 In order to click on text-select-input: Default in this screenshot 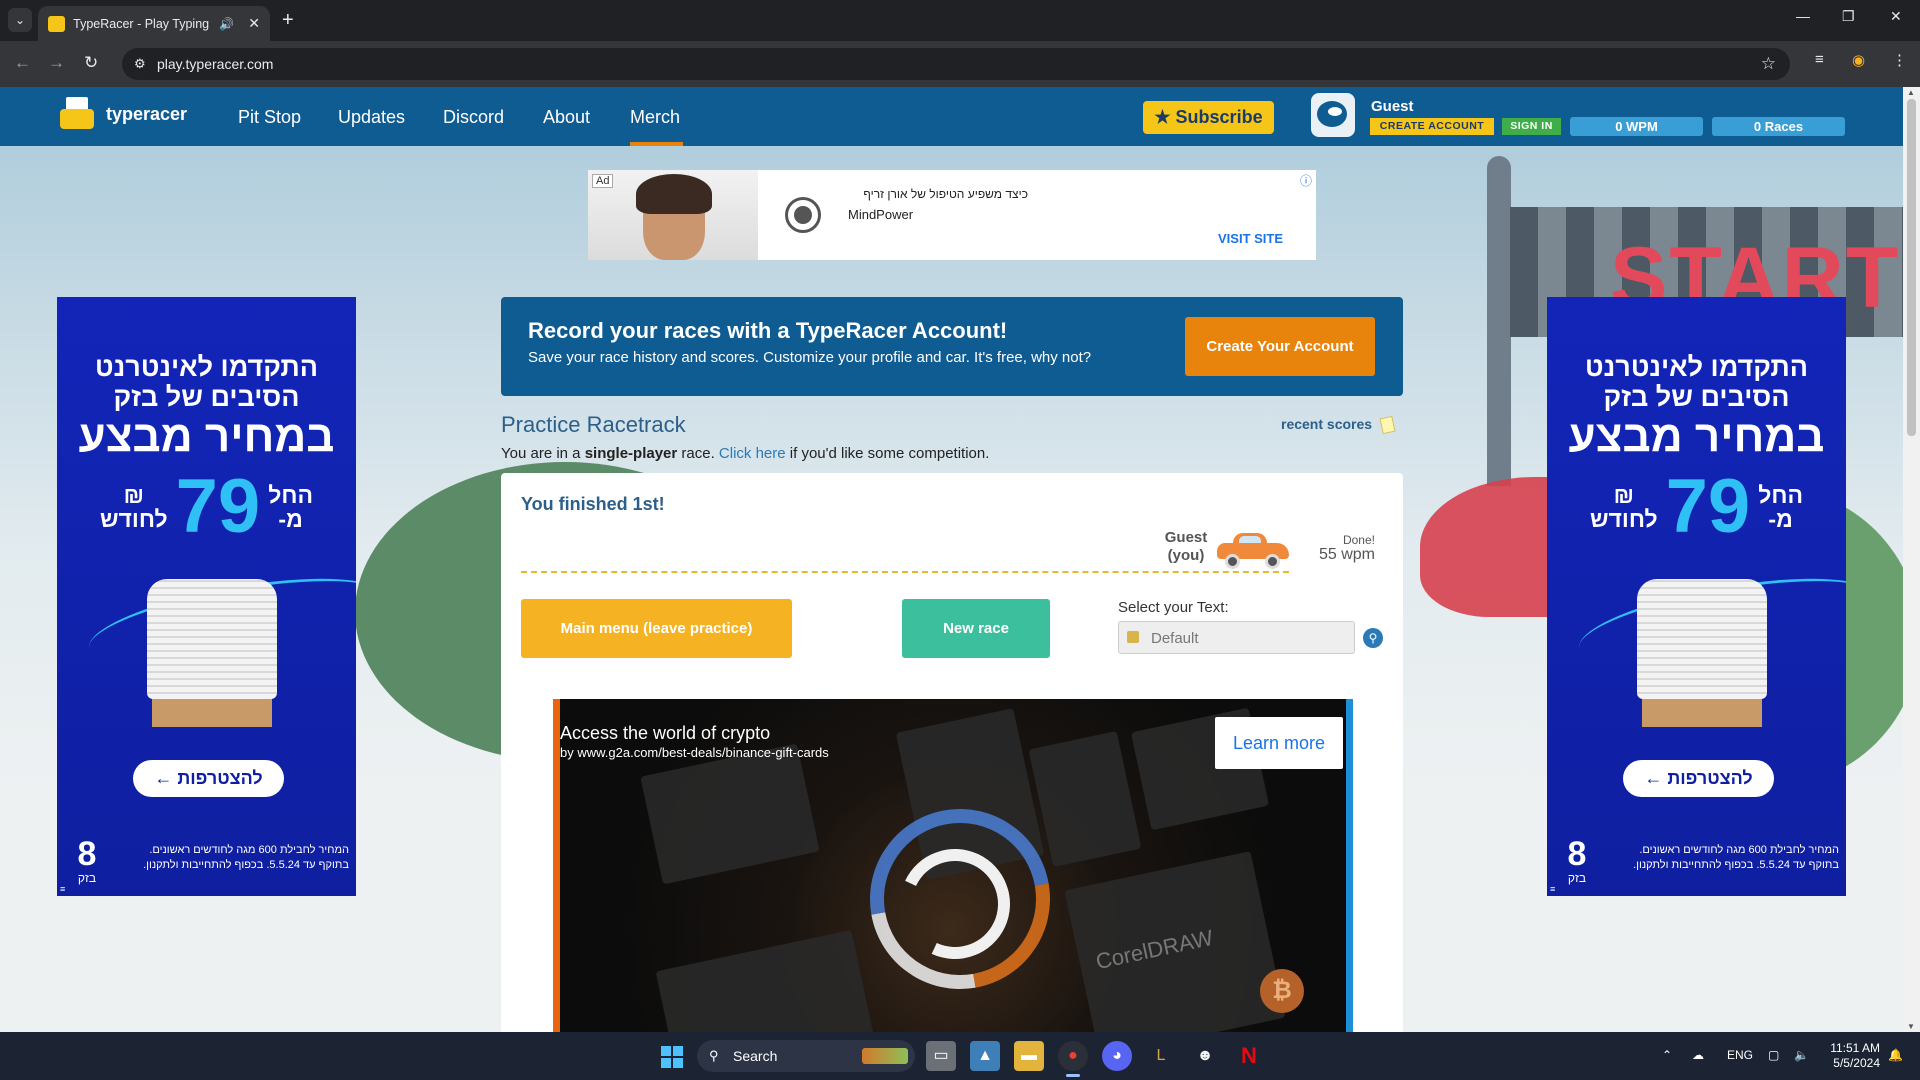, I will do `click(1236, 637)`.